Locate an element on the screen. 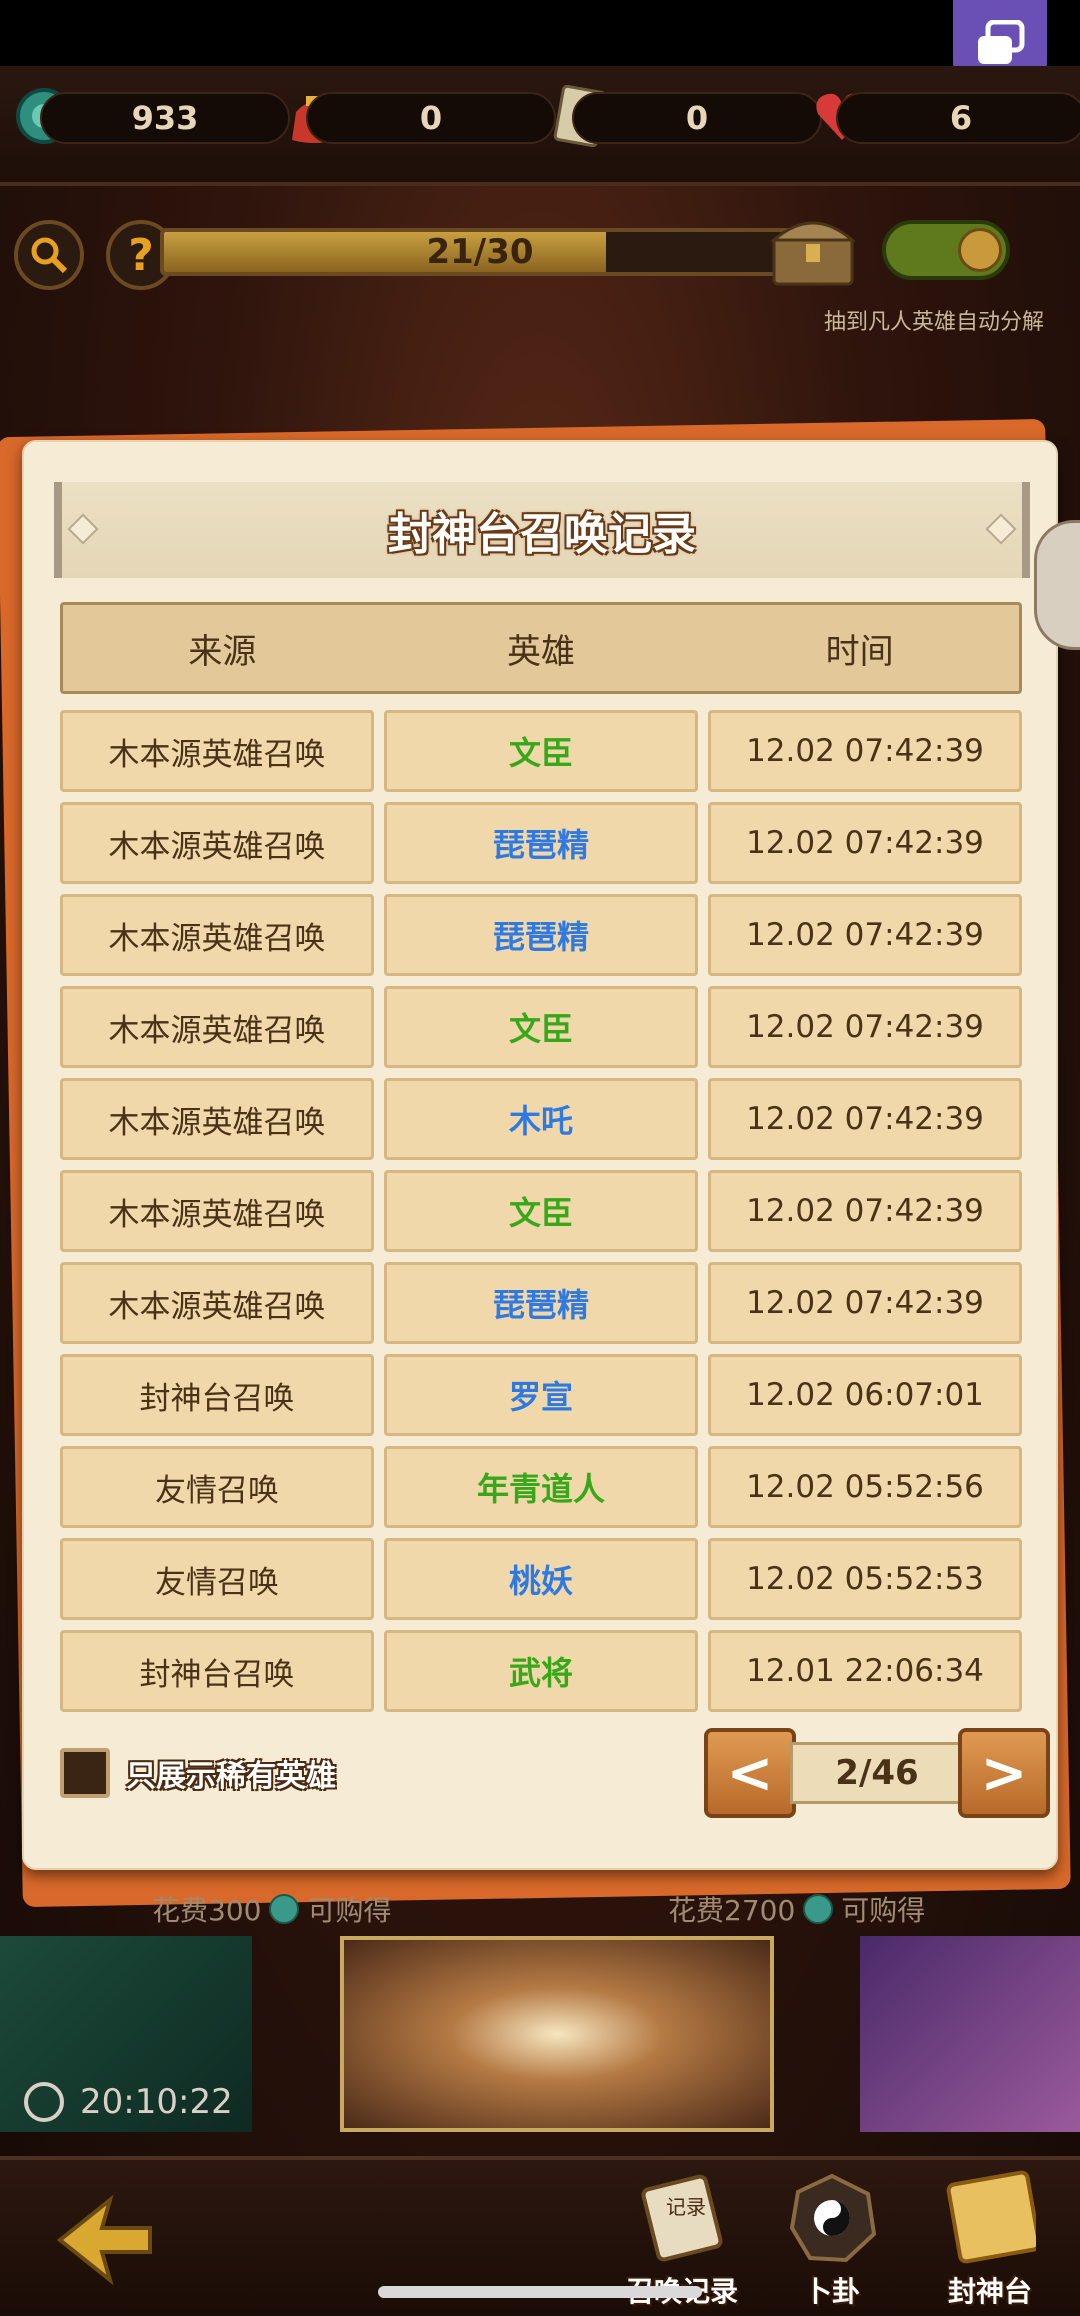  progress-text: 21/30 is located at coordinates (480, 252).